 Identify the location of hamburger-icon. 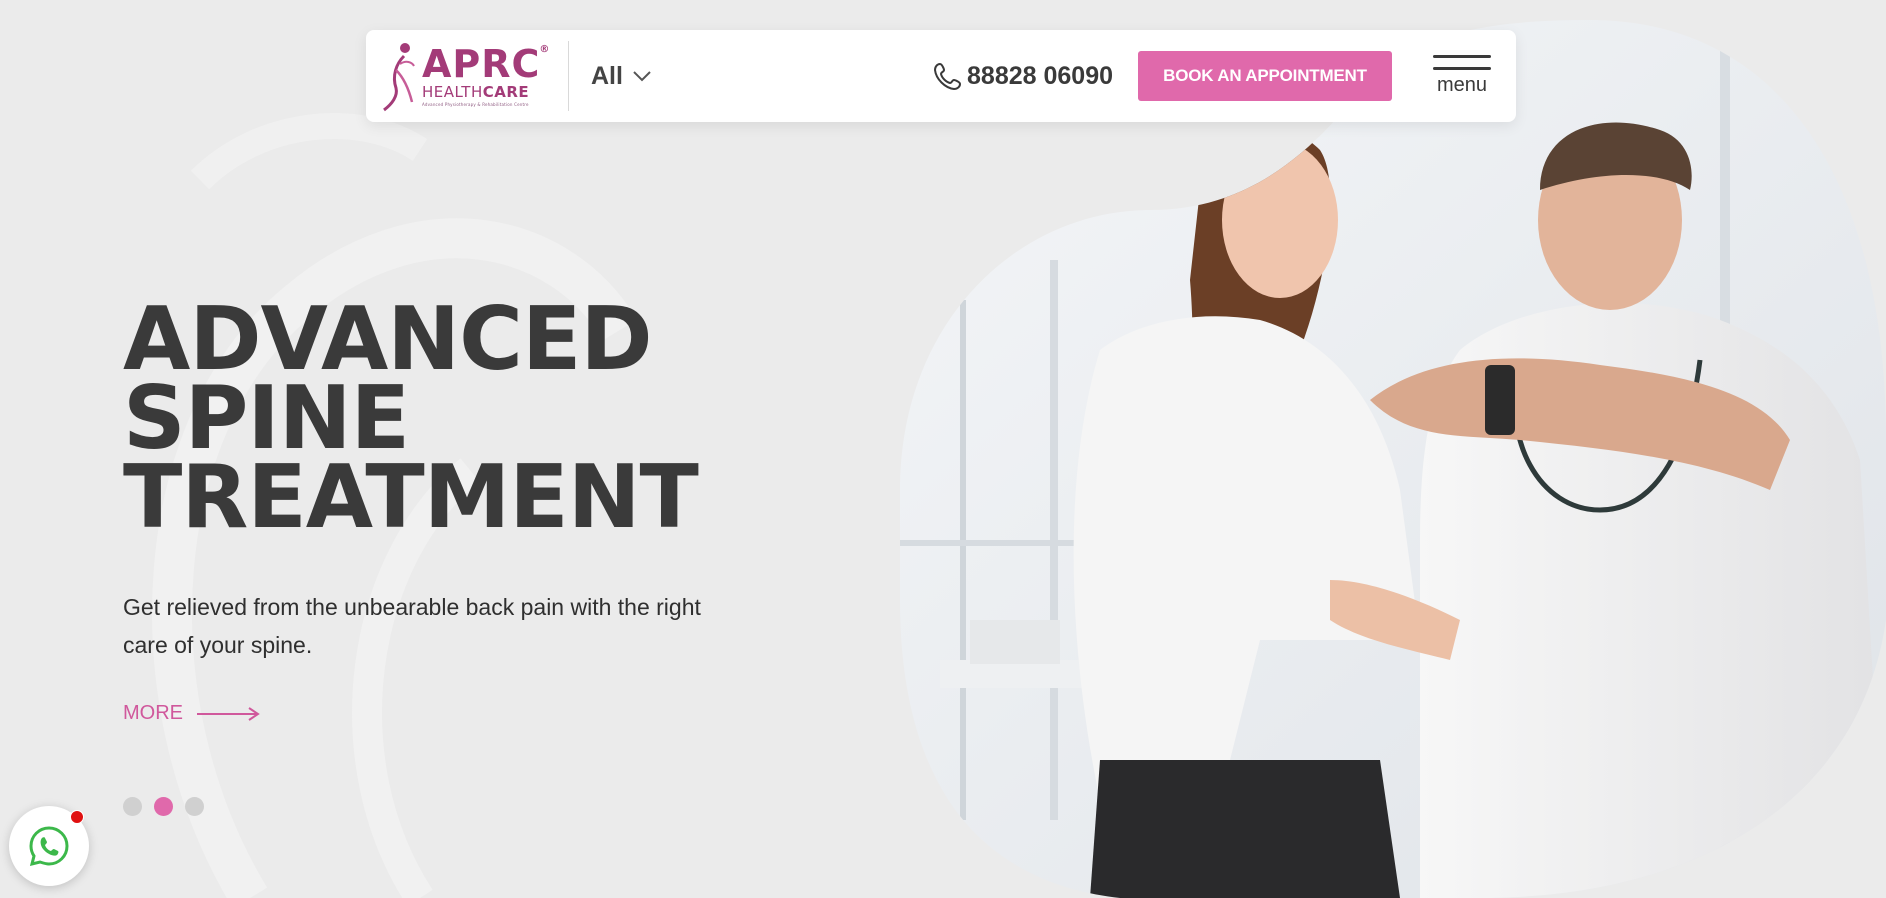
(1462, 56).